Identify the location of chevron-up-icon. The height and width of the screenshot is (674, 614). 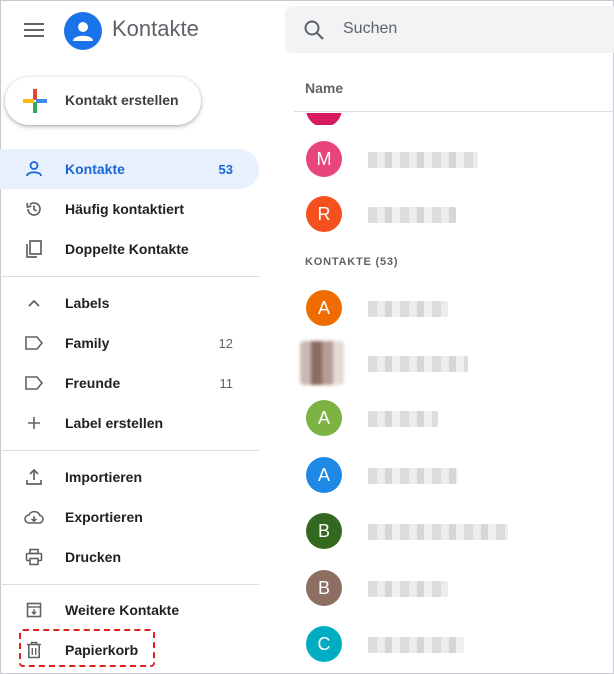
(34, 303).